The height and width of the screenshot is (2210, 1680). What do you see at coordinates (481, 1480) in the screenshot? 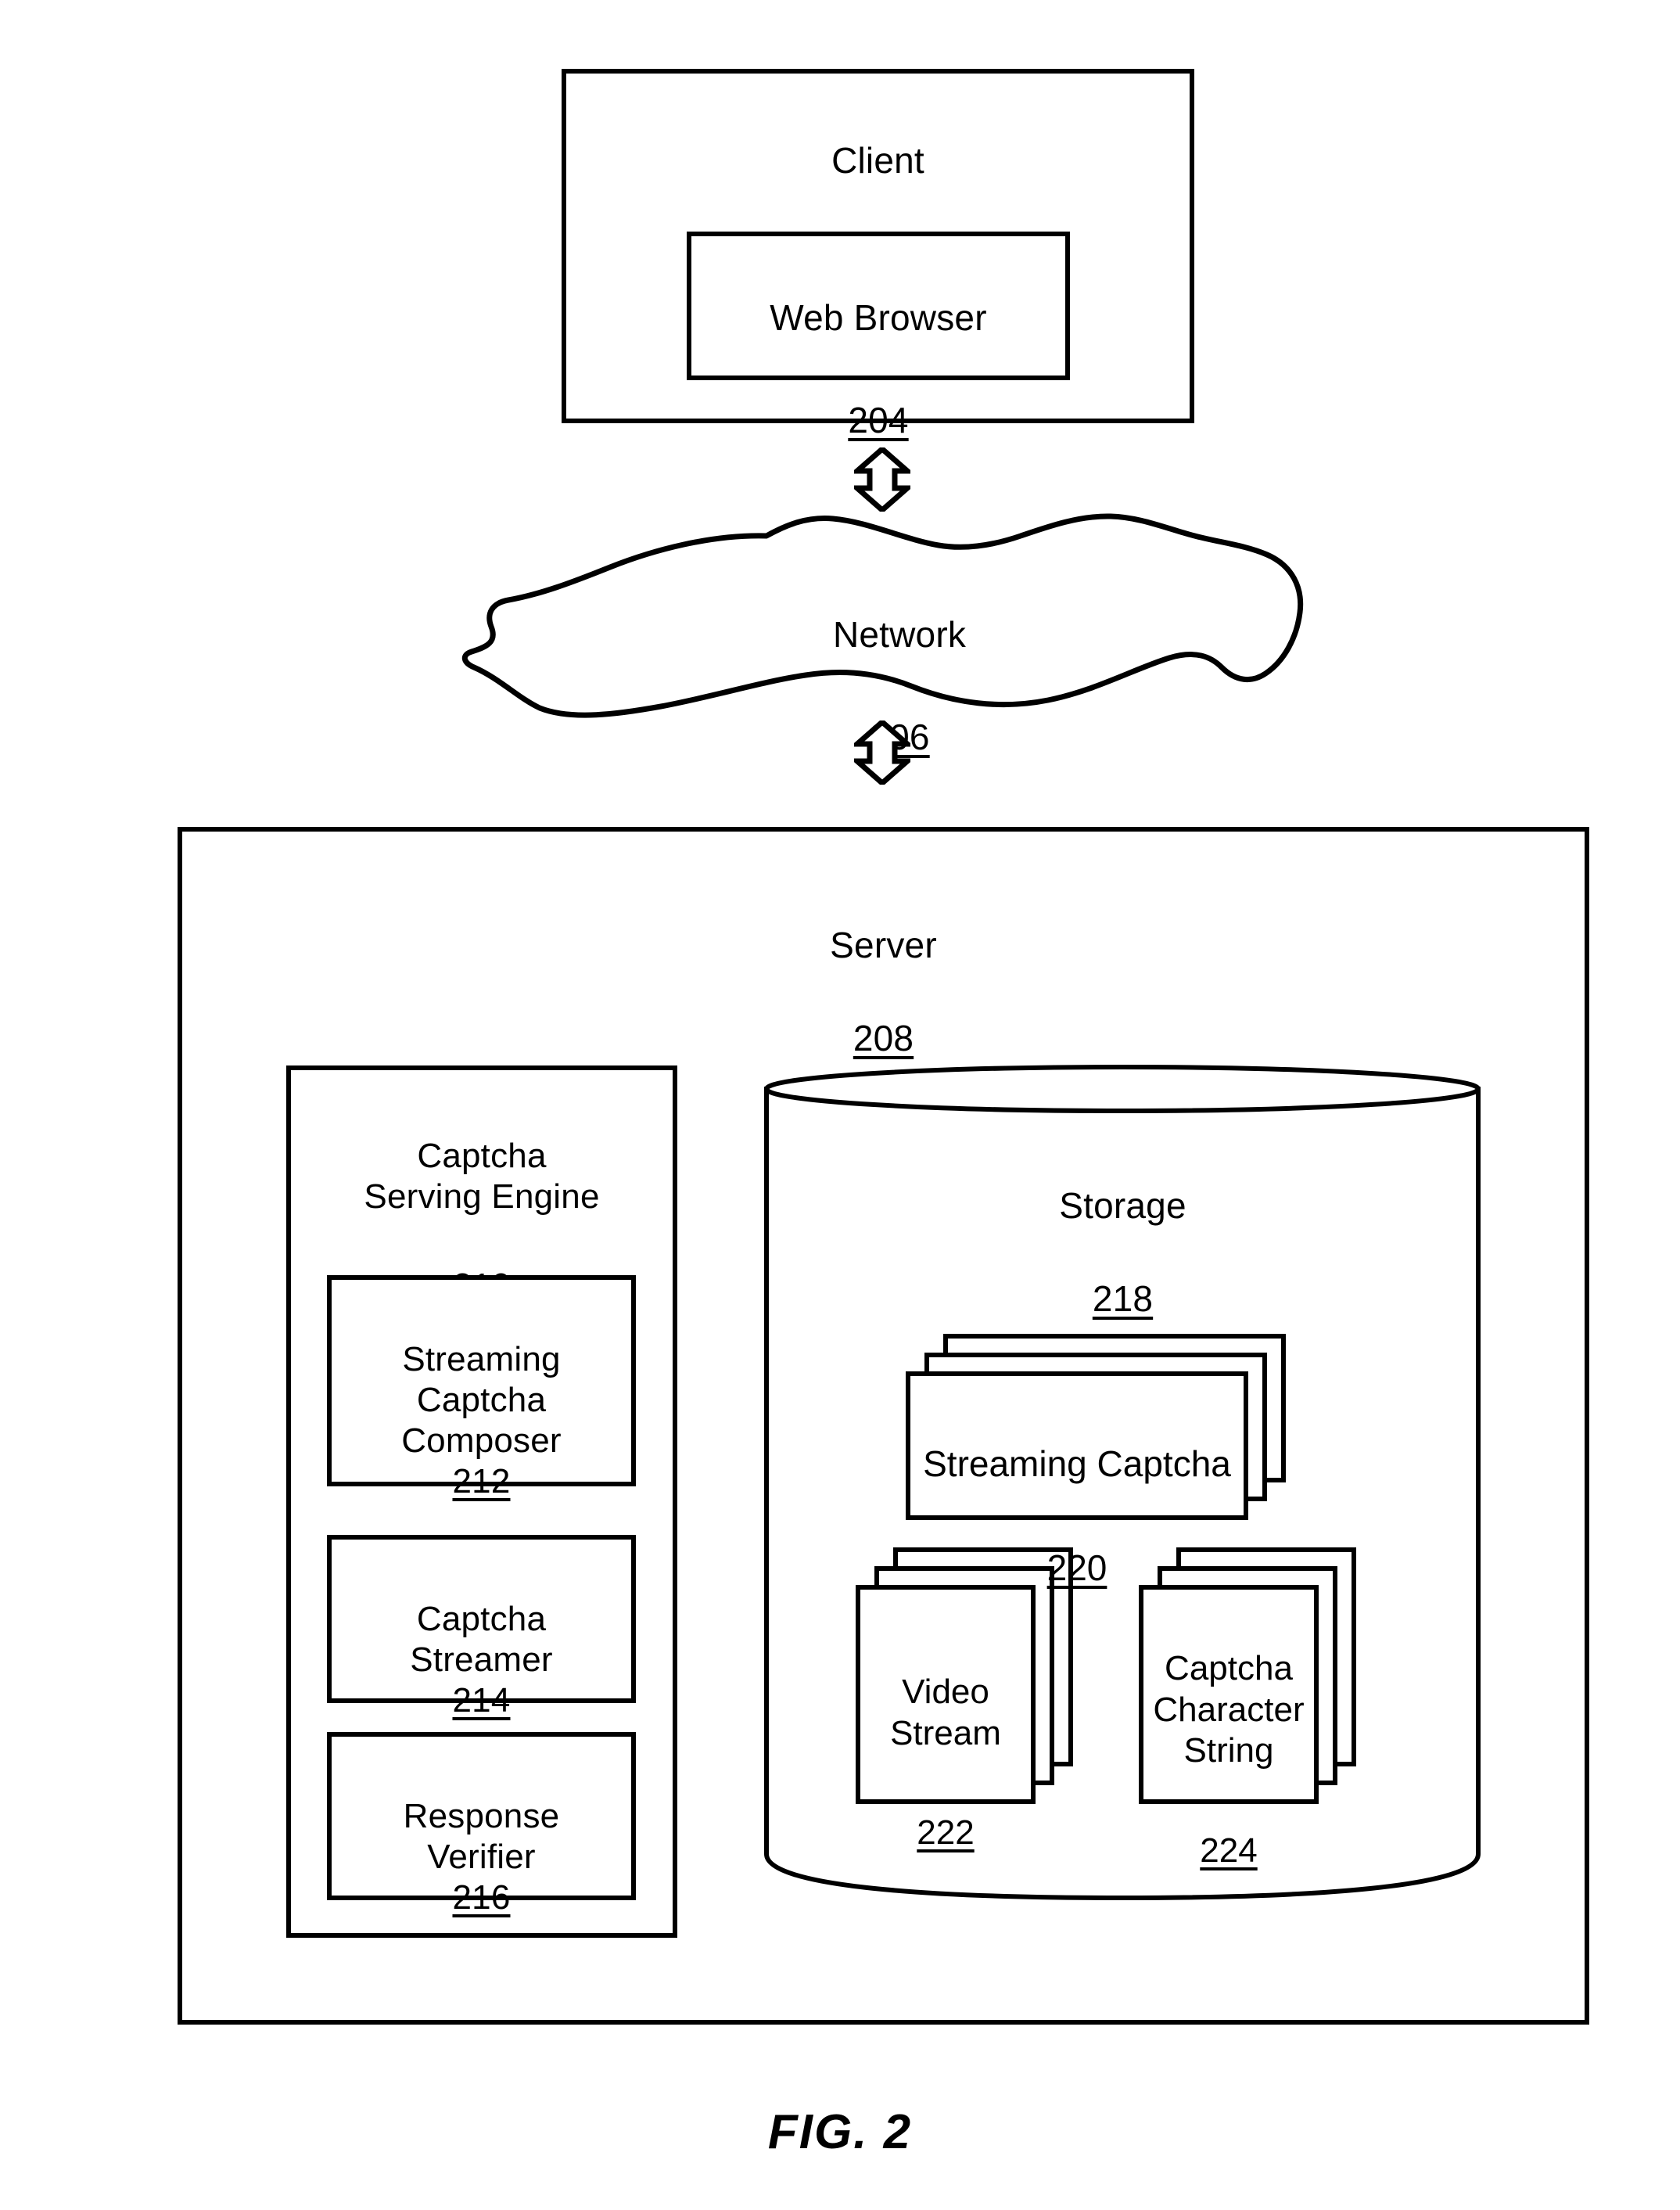
I see `streaming-captcha-composer-ref: 212` at bounding box center [481, 1480].